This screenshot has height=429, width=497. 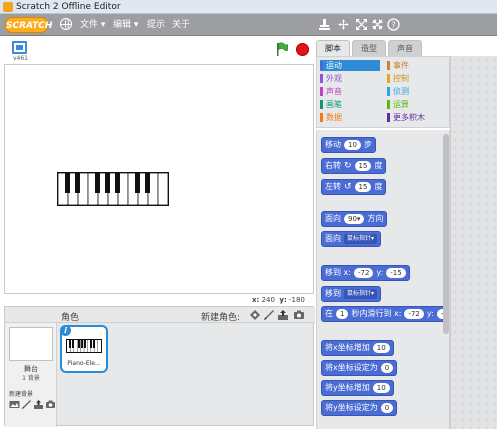 I want to click on mouse-coordinates: x: 240 y: -180, so click(x=278, y=300).